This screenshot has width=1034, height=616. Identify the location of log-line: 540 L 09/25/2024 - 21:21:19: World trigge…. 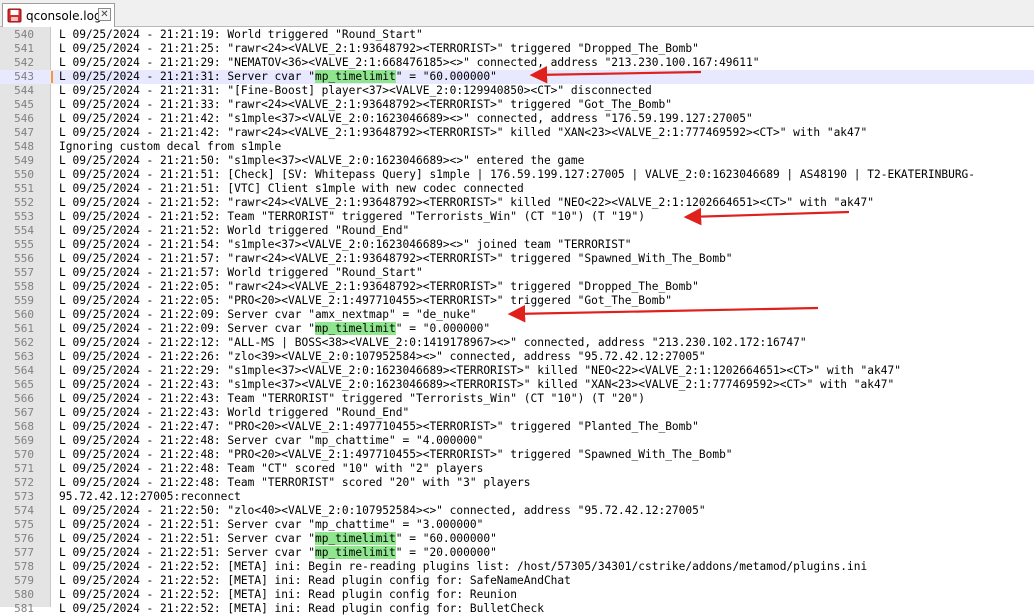
(517, 35).